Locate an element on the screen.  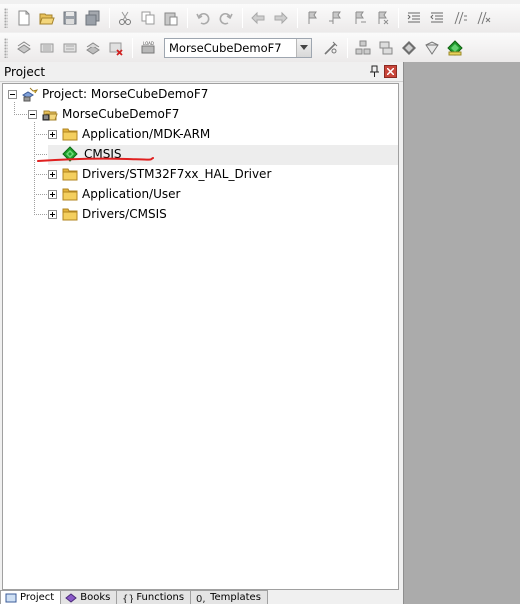
manage-components-icon is located at coordinates (363, 48).